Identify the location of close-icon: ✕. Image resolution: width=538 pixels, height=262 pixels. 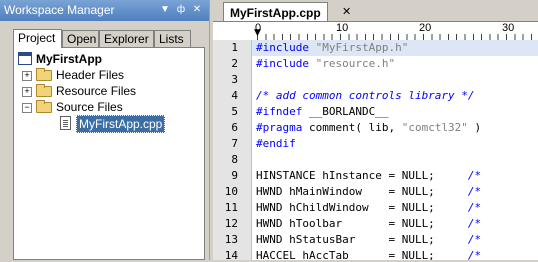
(197, 10).